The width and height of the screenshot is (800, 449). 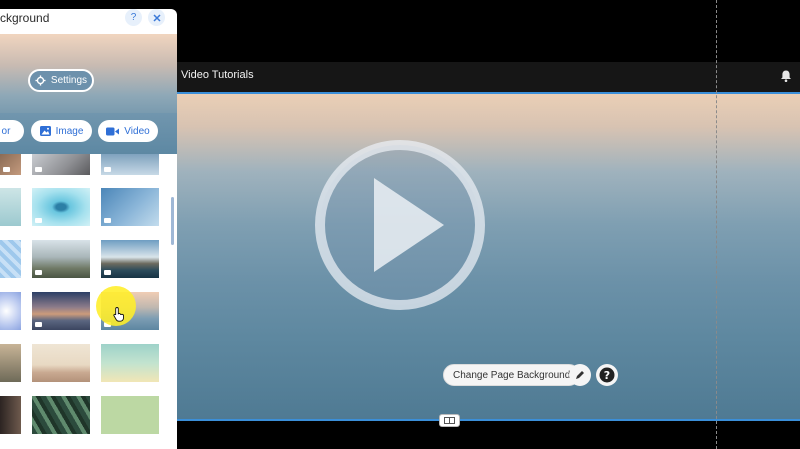 I want to click on change-page-background-button: Change Page Background, so click(x=512, y=375).